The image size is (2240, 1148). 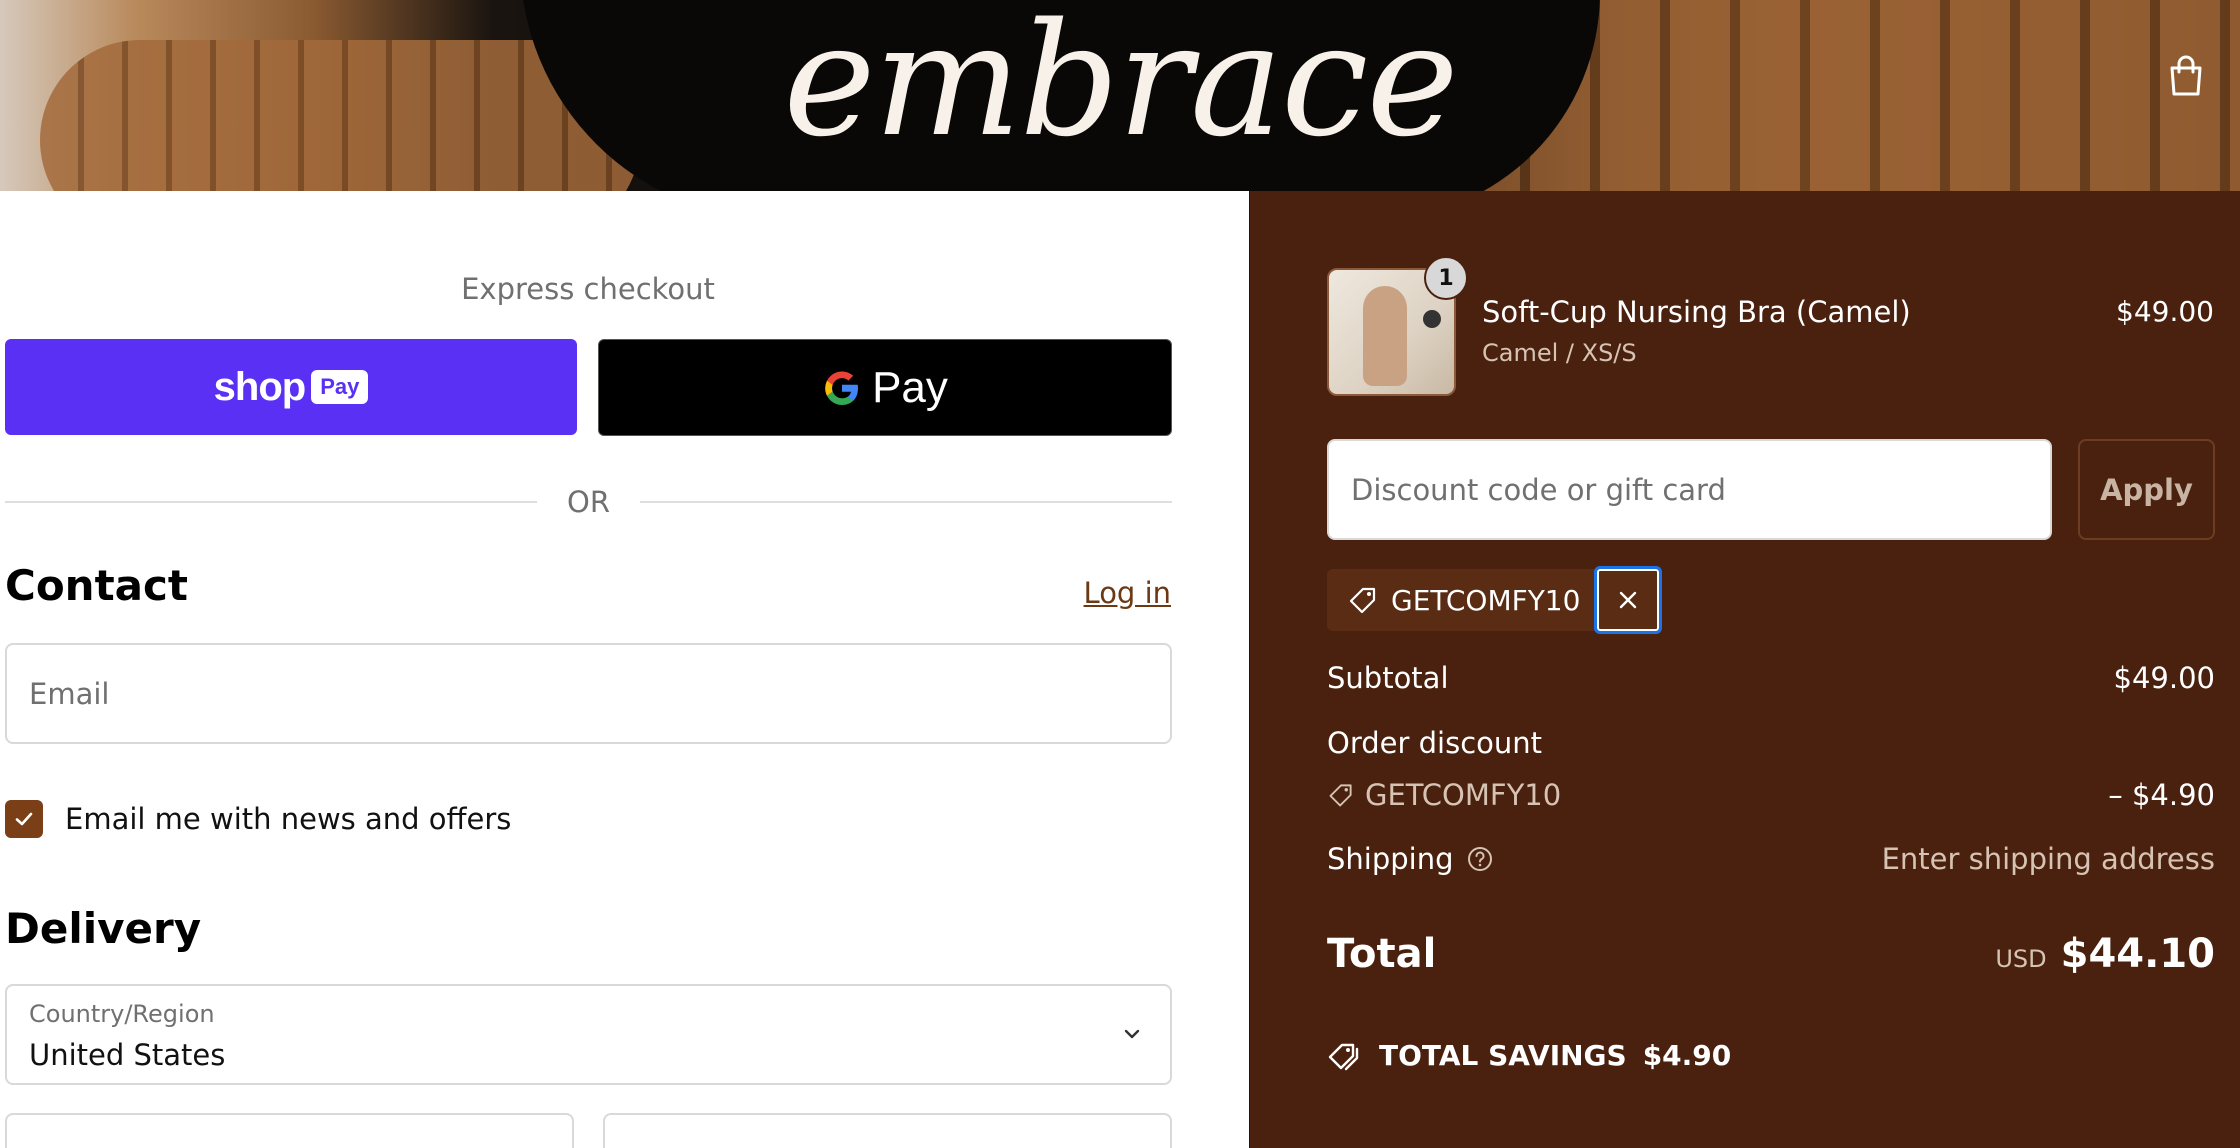 What do you see at coordinates (1463, 795) in the screenshot?
I see `discount-code-text: GETCOMFY10` at bounding box center [1463, 795].